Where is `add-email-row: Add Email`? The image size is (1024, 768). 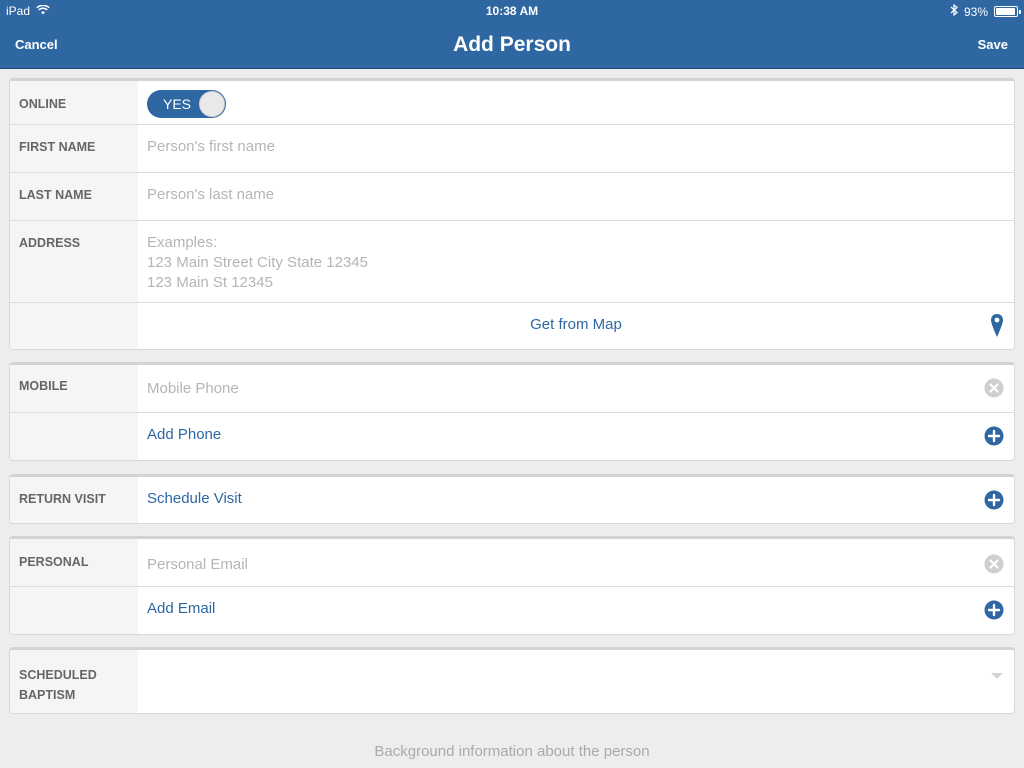 add-email-row: Add Email is located at coordinates (512, 610).